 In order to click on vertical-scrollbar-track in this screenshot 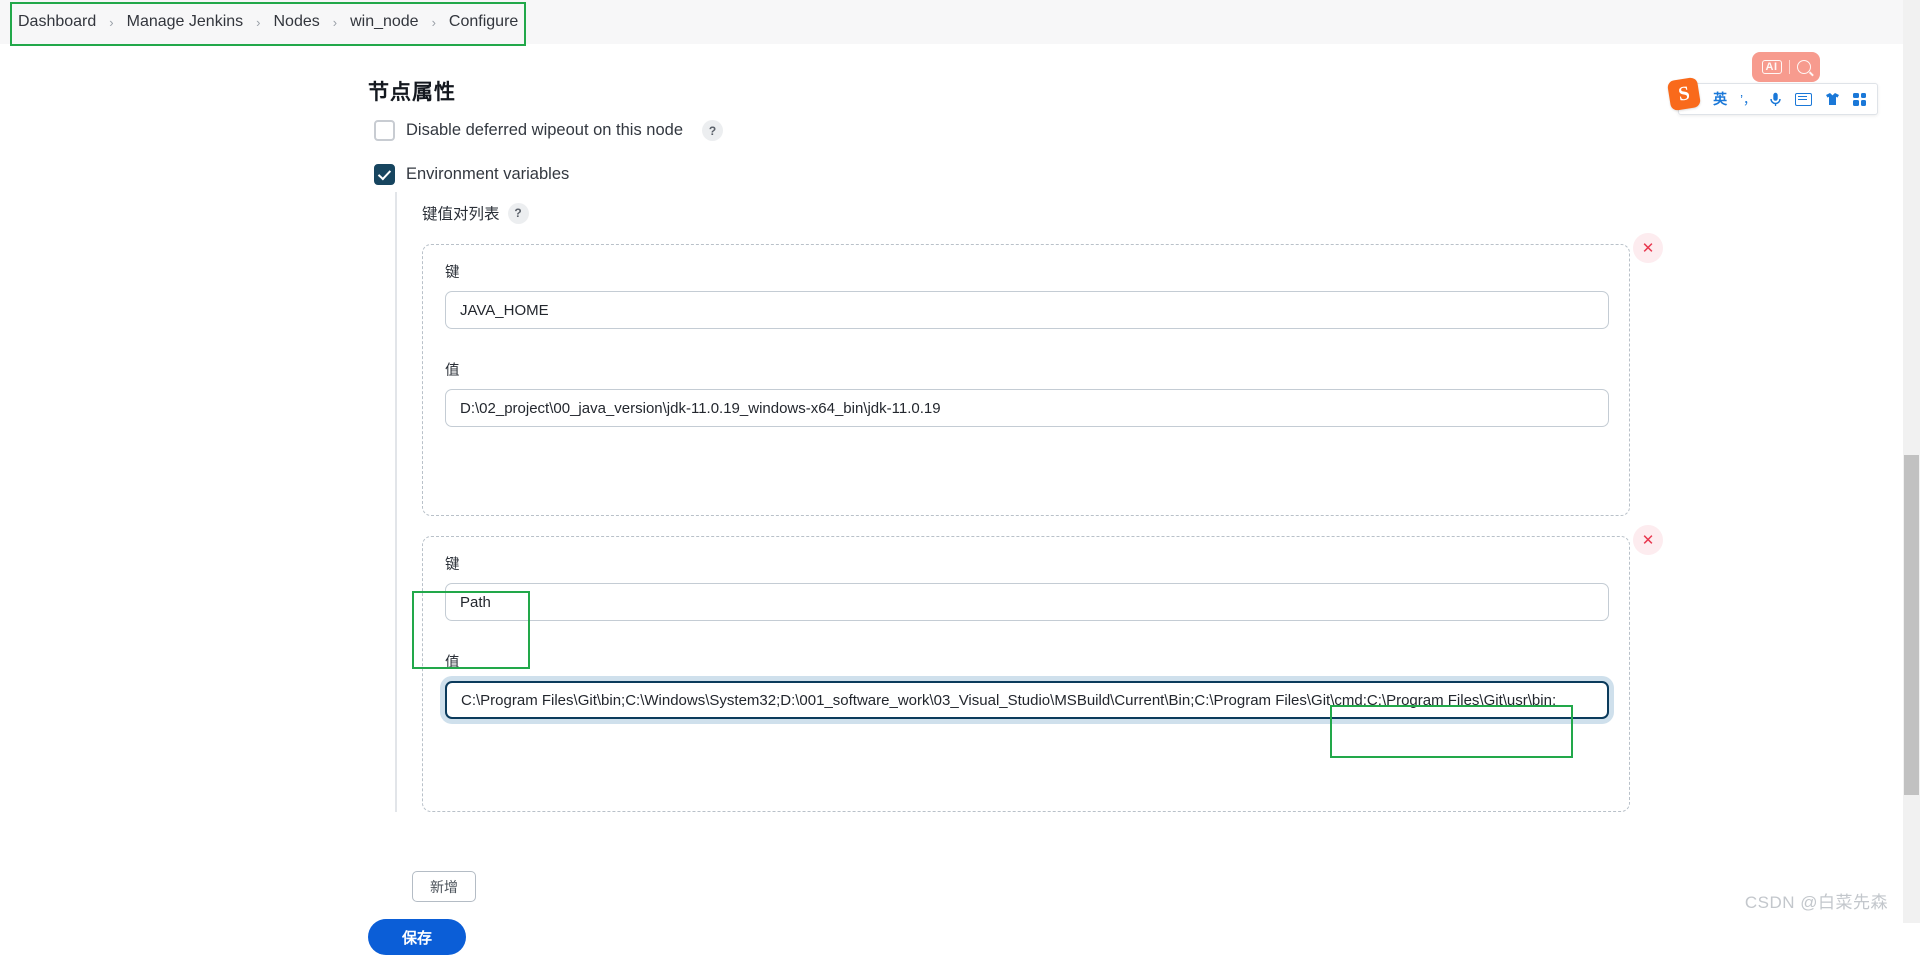, I will do `click(1911, 461)`.